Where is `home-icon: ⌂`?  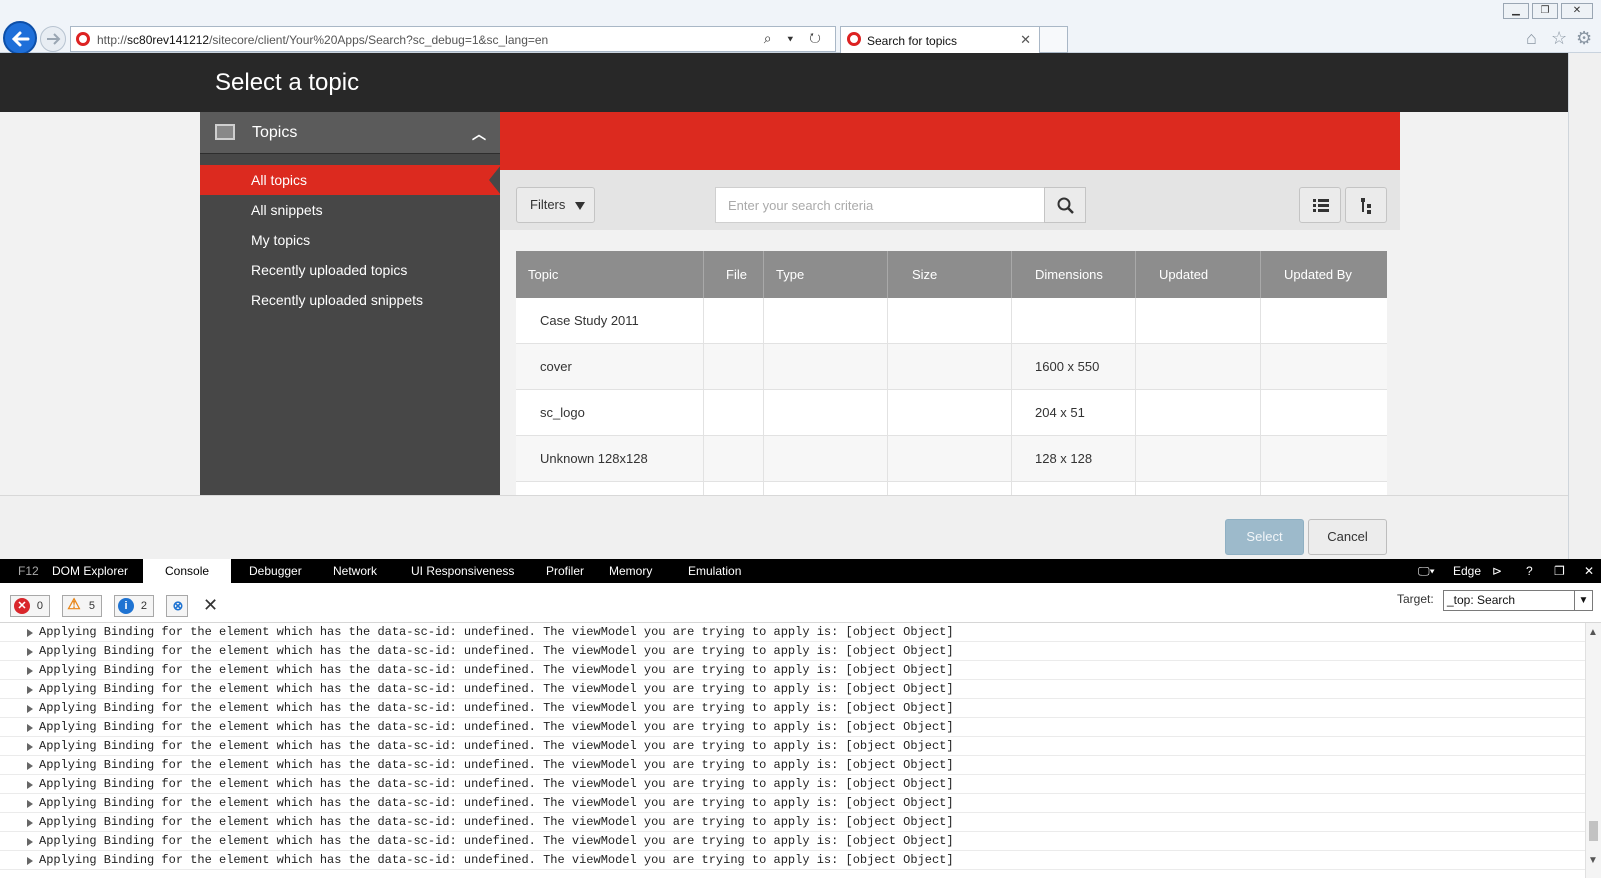 home-icon: ⌂ is located at coordinates (1531, 38).